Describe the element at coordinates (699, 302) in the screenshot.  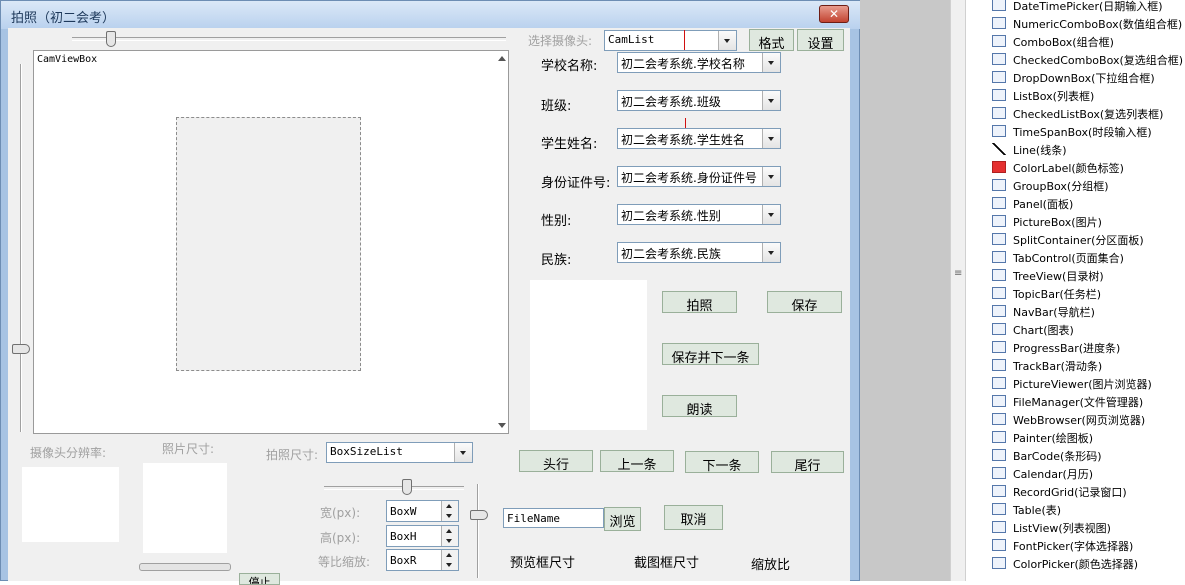
I see `capture-button: 拍照` at that location.